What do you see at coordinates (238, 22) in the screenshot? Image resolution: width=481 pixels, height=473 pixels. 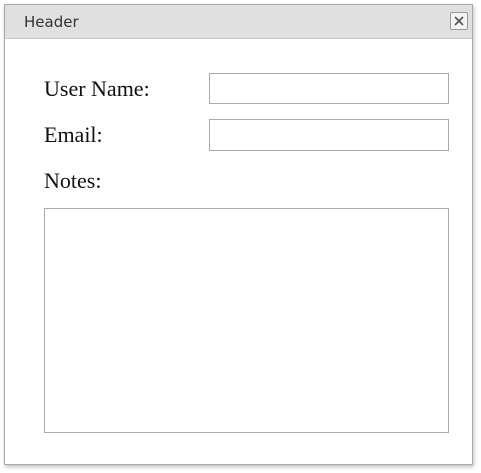 I see `dialog-titlebar: Header` at bounding box center [238, 22].